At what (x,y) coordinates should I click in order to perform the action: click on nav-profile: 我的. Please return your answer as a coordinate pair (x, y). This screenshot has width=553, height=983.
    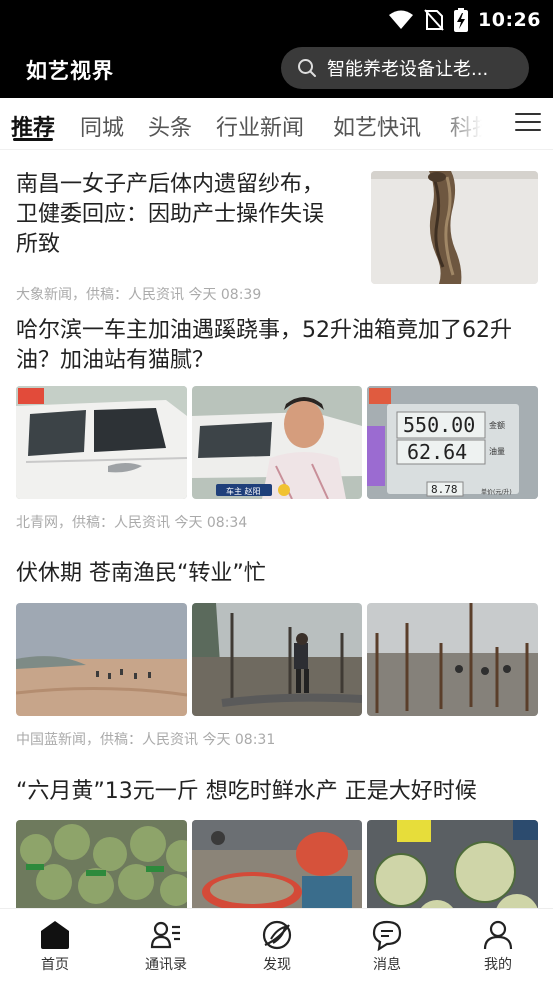
    Looking at the image, I should click on (498, 946).